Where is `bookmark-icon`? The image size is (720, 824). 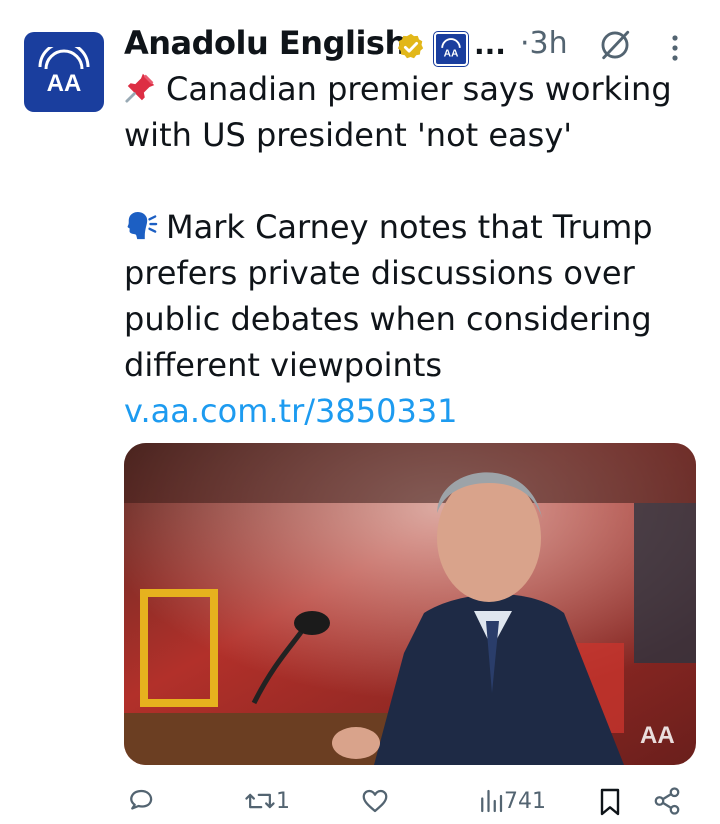 bookmark-icon is located at coordinates (610, 802).